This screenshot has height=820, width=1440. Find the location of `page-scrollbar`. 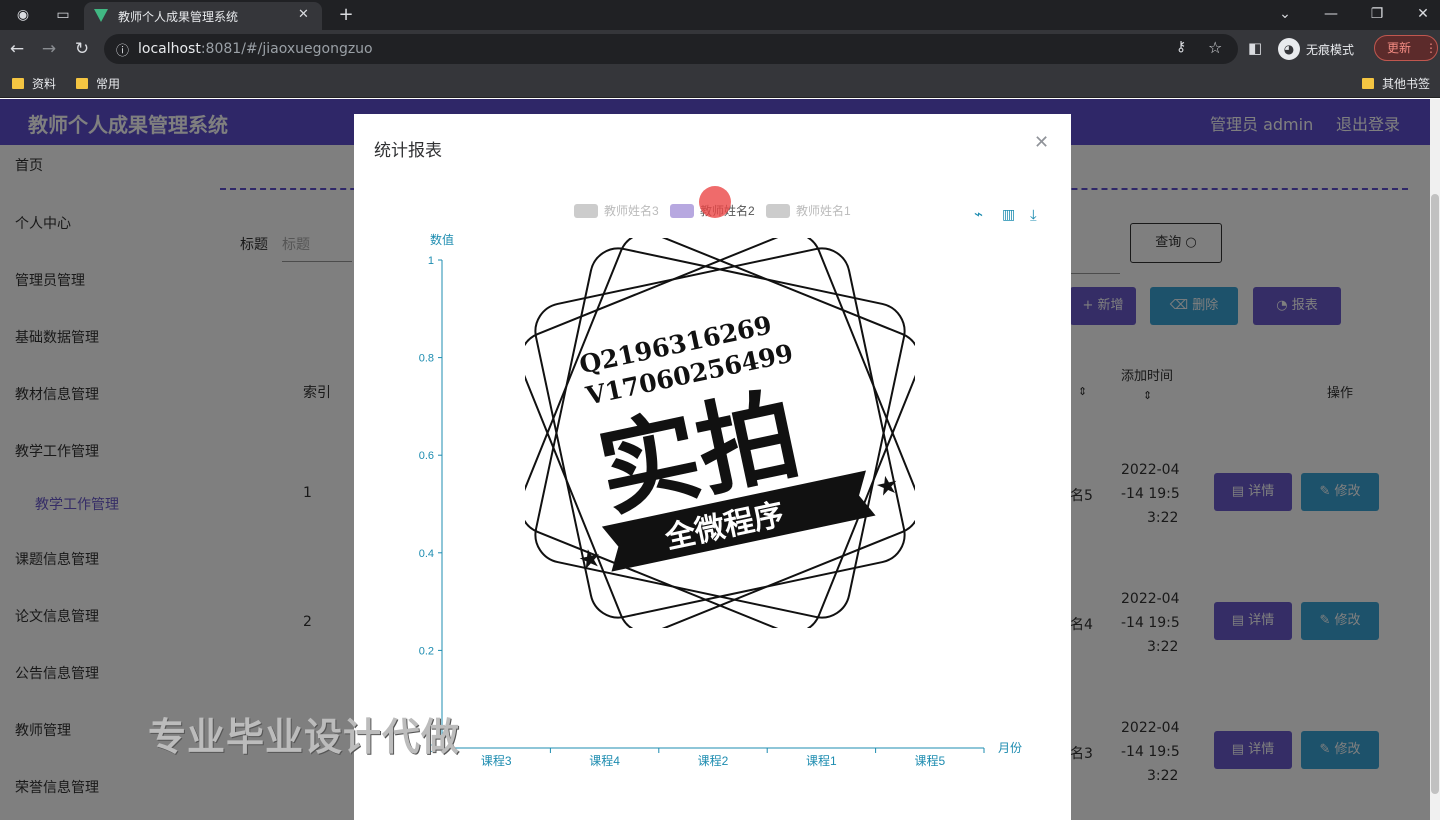

page-scrollbar is located at coordinates (1435, 459).